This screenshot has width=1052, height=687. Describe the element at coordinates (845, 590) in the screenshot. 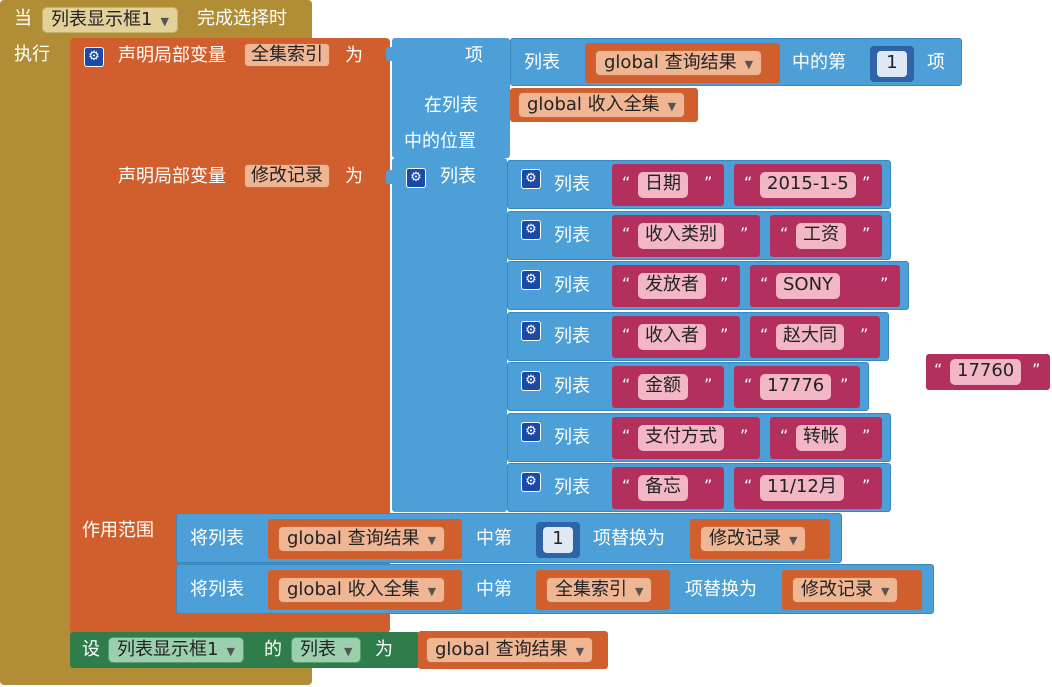

I see `replace2-value-dropdown: 修改记录 ▼` at that location.